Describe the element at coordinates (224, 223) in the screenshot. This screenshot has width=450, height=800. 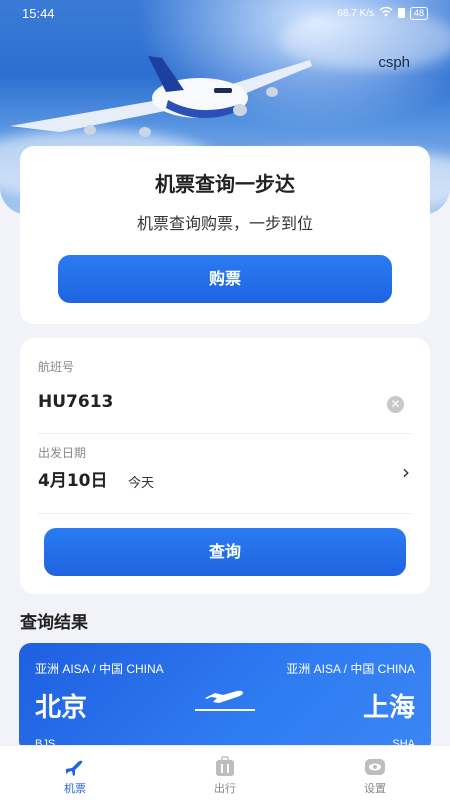
I see `promo-subtitle: 机票查询购票，一步到位` at that location.